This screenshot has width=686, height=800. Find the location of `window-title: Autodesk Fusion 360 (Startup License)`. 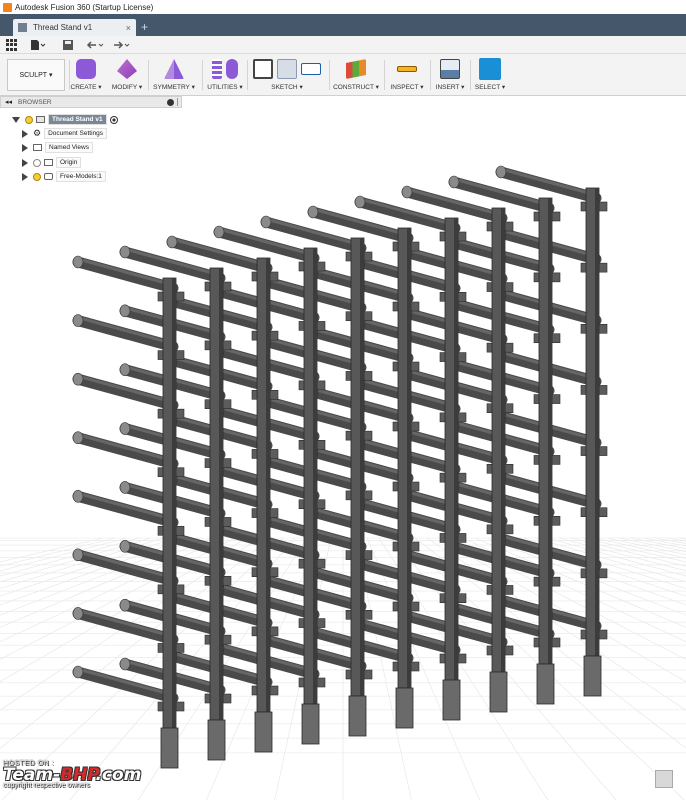

window-title: Autodesk Fusion 360 (Startup License) is located at coordinates (84, 7).